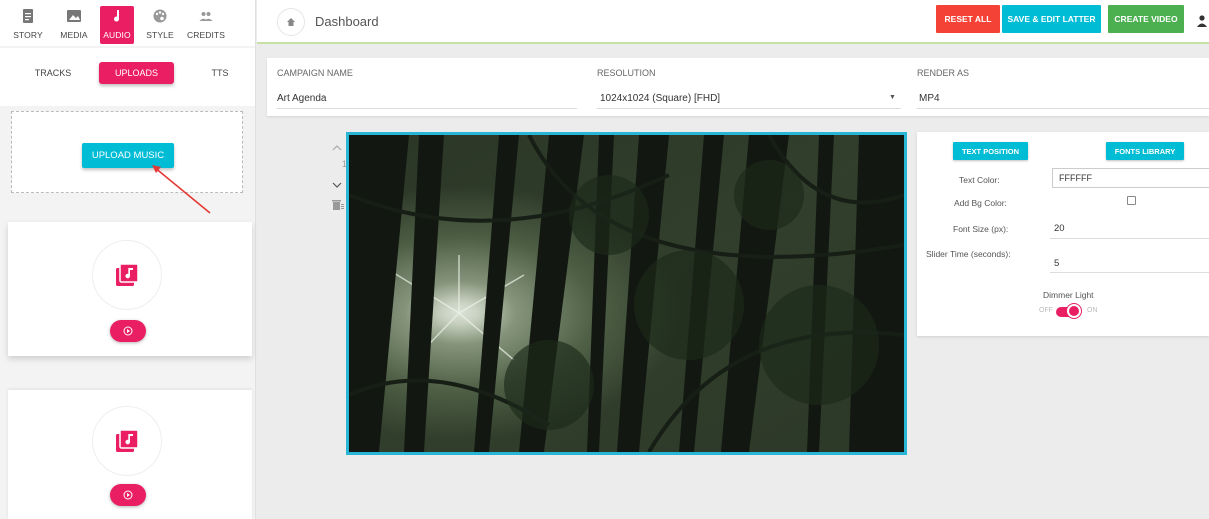  What do you see at coordinates (1051, 19) in the screenshot?
I see `save-edit-later-button: SAVE & EDIT LATTER` at bounding box center [1051, 19].